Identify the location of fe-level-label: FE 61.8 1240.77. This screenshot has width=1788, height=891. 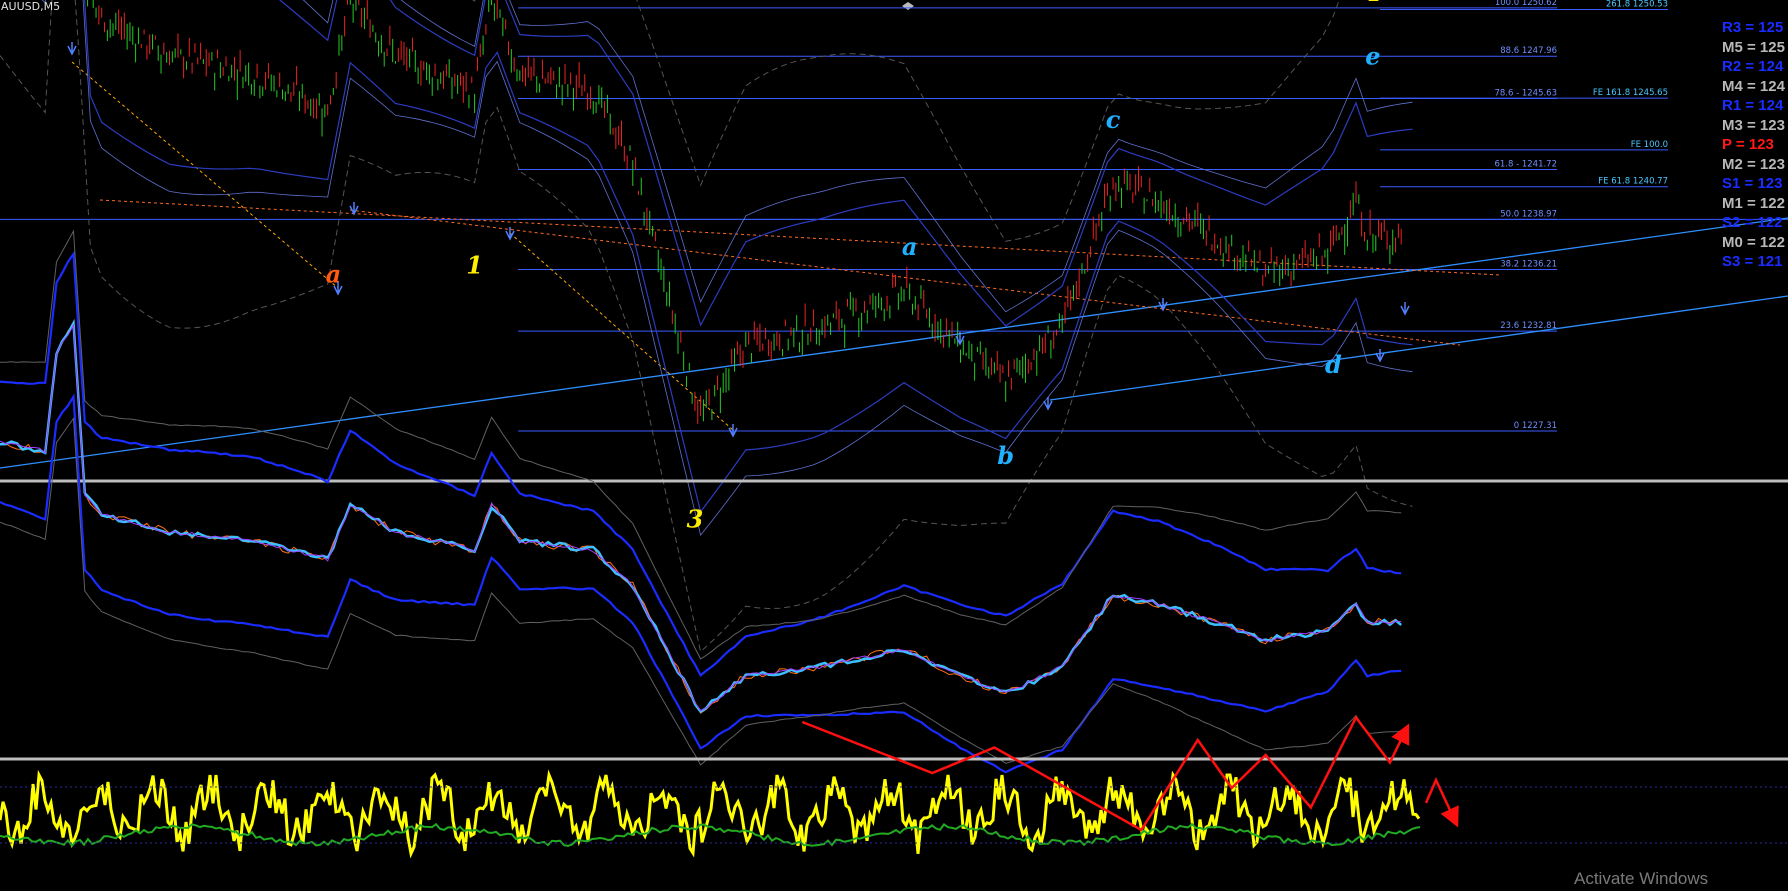
(1633, 182).